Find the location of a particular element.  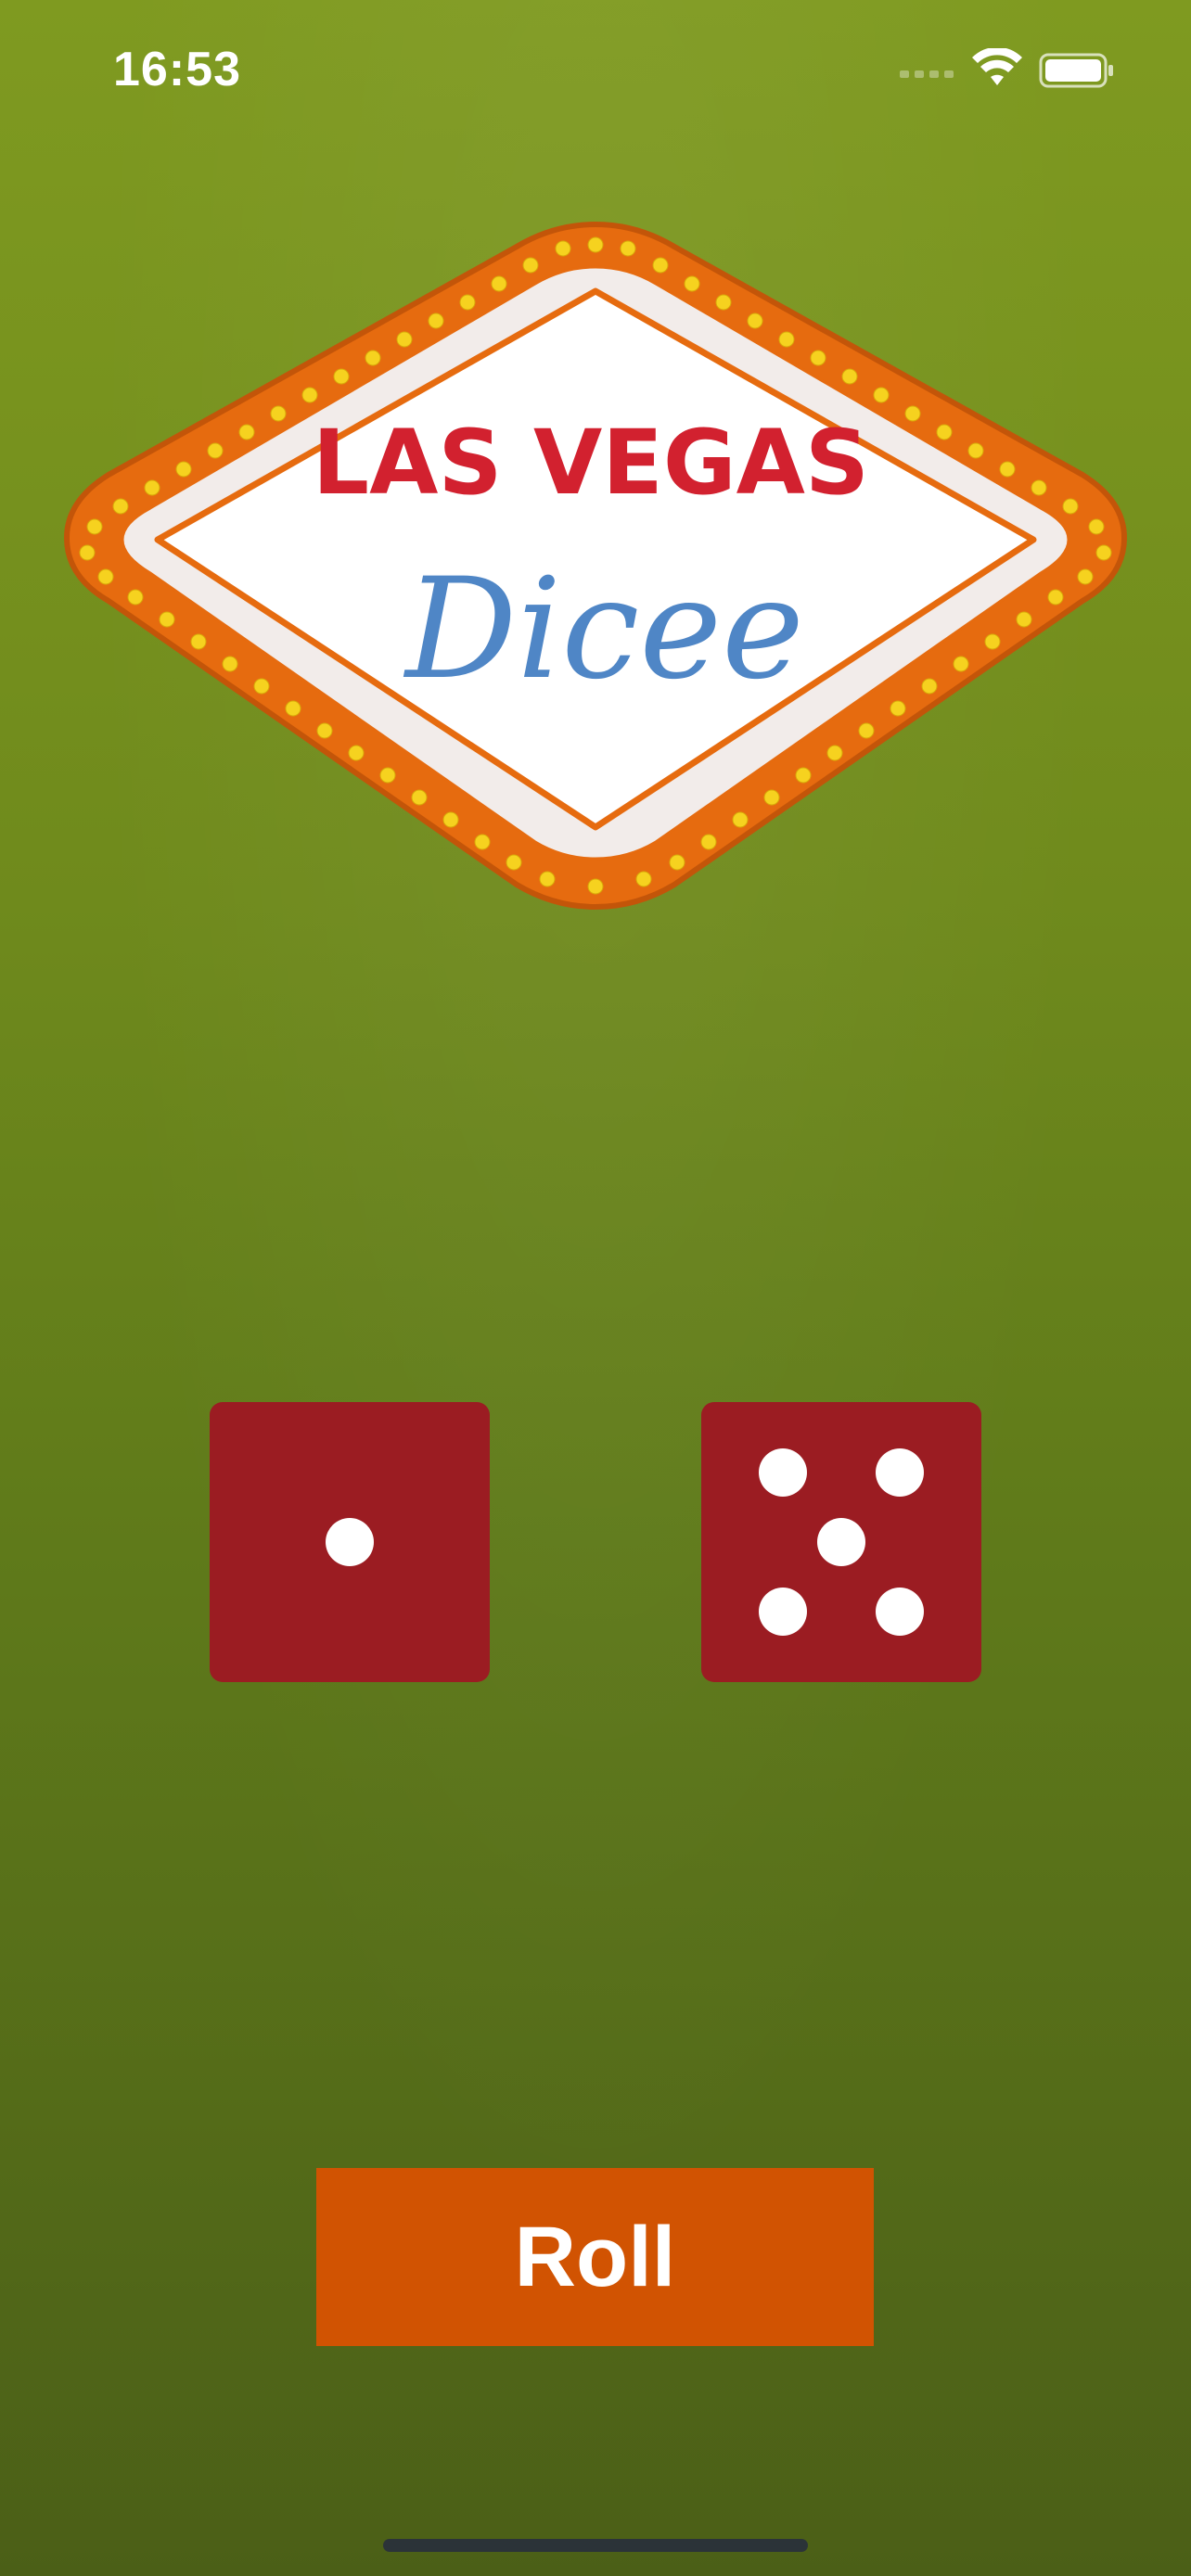

status-time: 16:53 is located at coordinates (177, 69).